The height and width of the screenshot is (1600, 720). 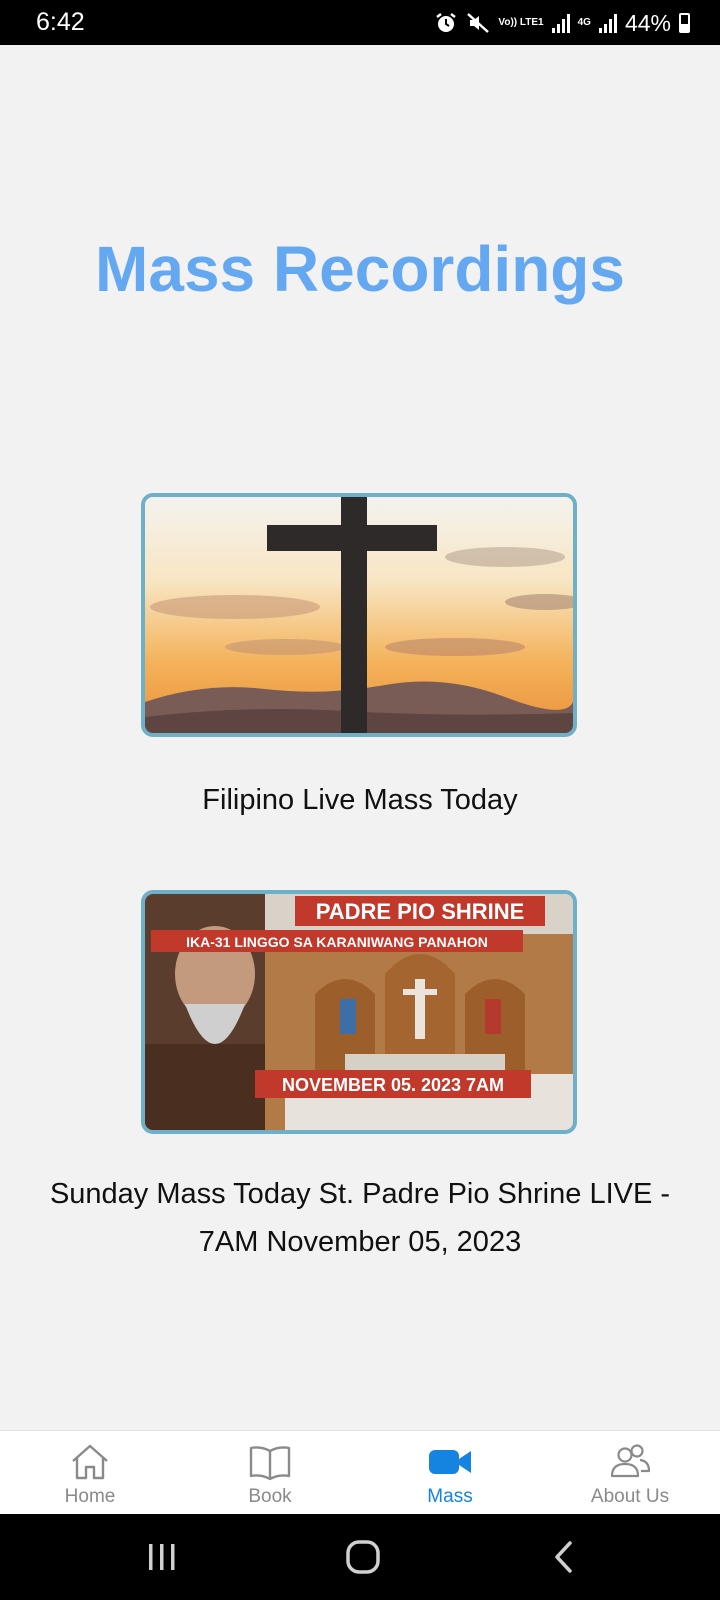 I want to click on recents-icon, so click(x=162, y=1557).